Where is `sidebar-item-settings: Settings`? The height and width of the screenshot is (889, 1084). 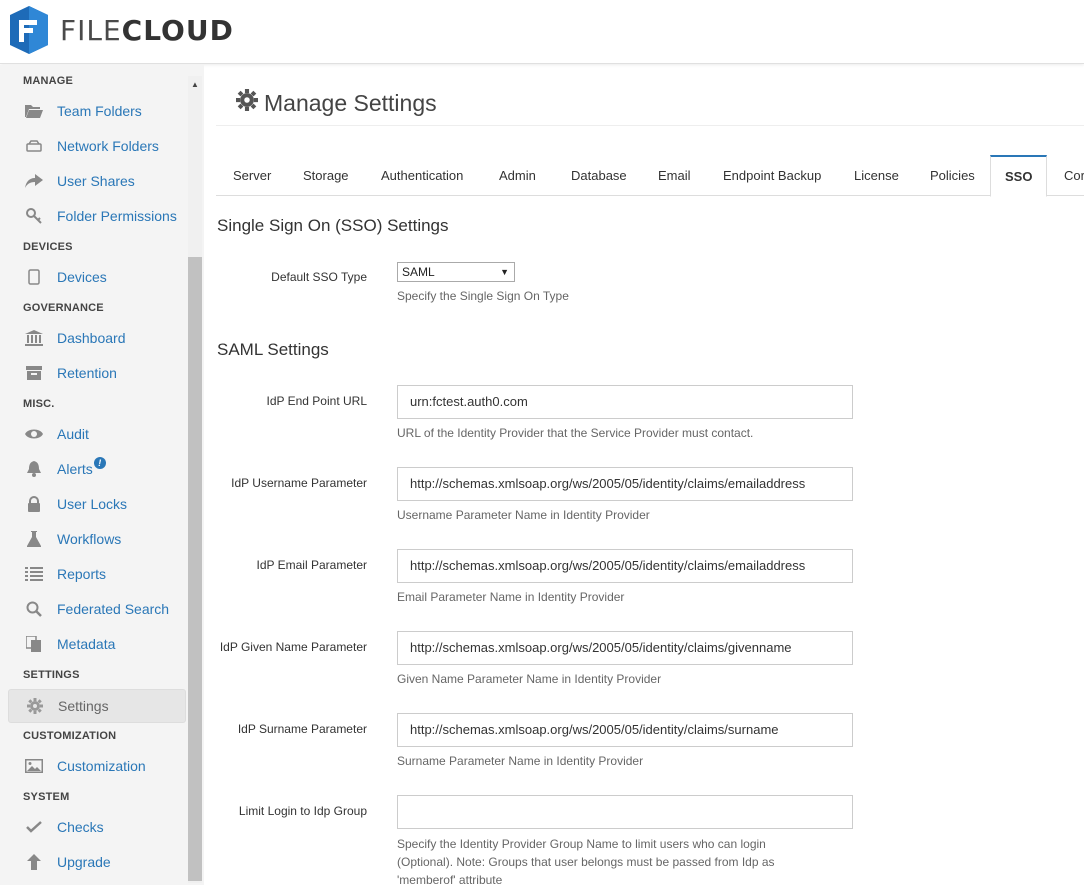
sidebar-item-settings: Settings is located at coordinates (97, 706).